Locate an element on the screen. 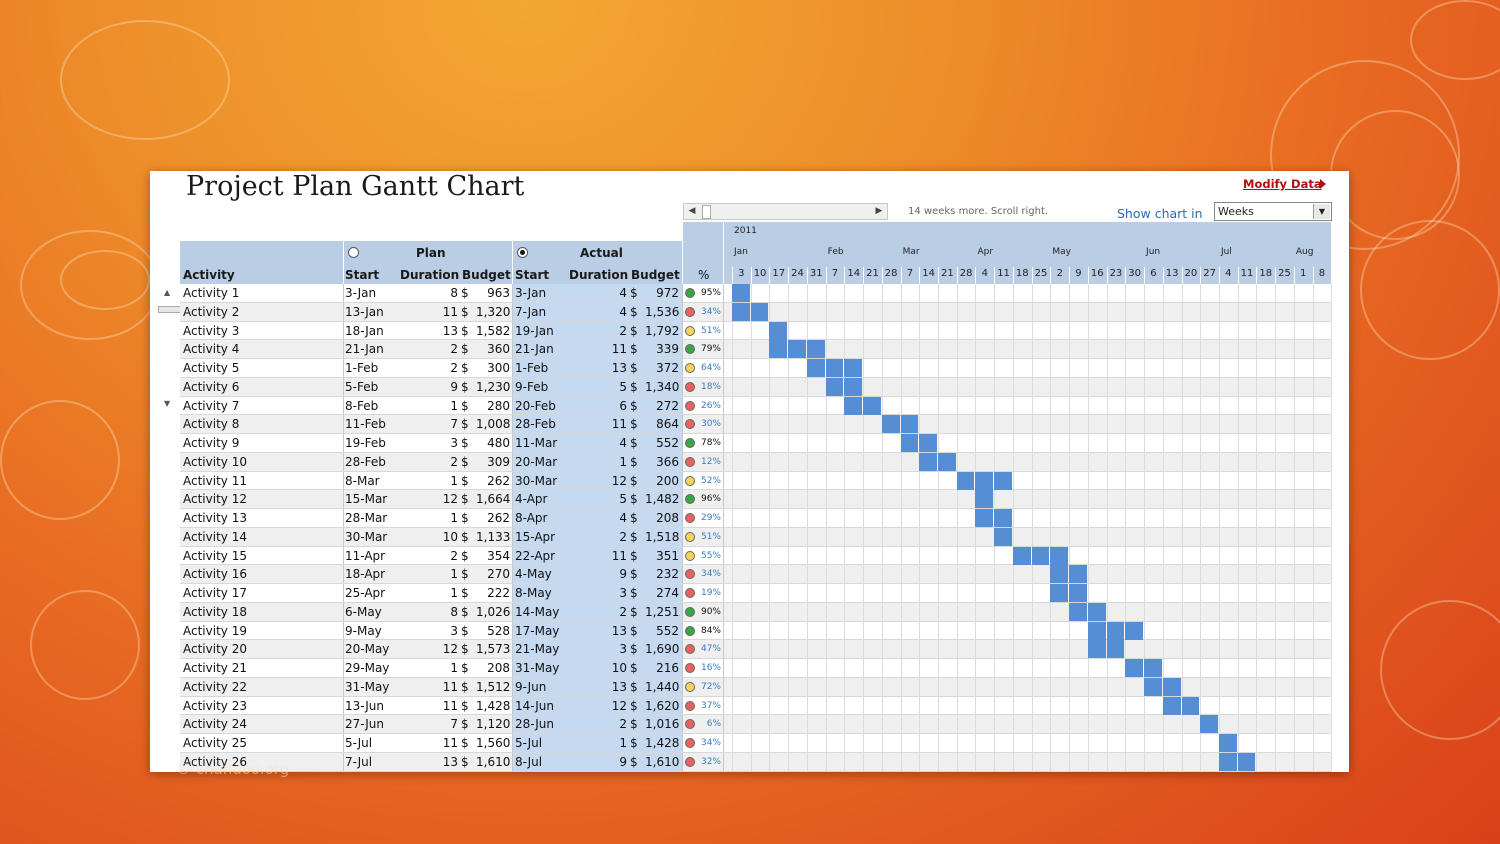 This screenshot has width=1500, height=844. percent-complete: 34% is located at coordinates (710, 311).